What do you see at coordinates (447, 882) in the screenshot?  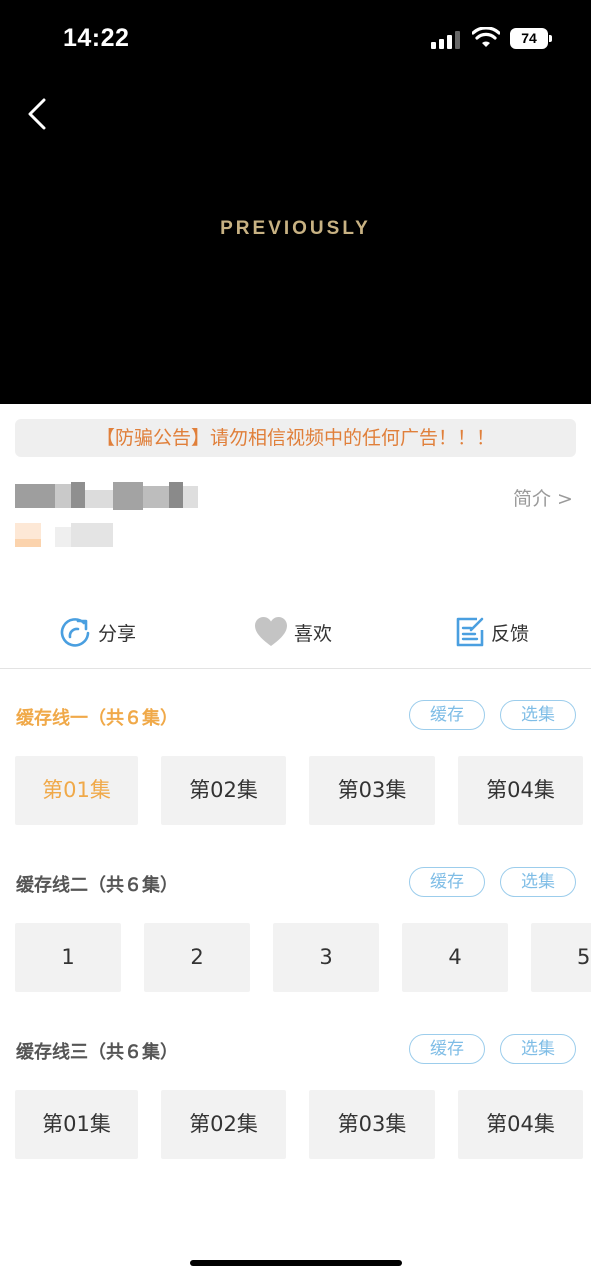 I see `line-2-cache-button: 缓存` at bounding box center [447, 882].